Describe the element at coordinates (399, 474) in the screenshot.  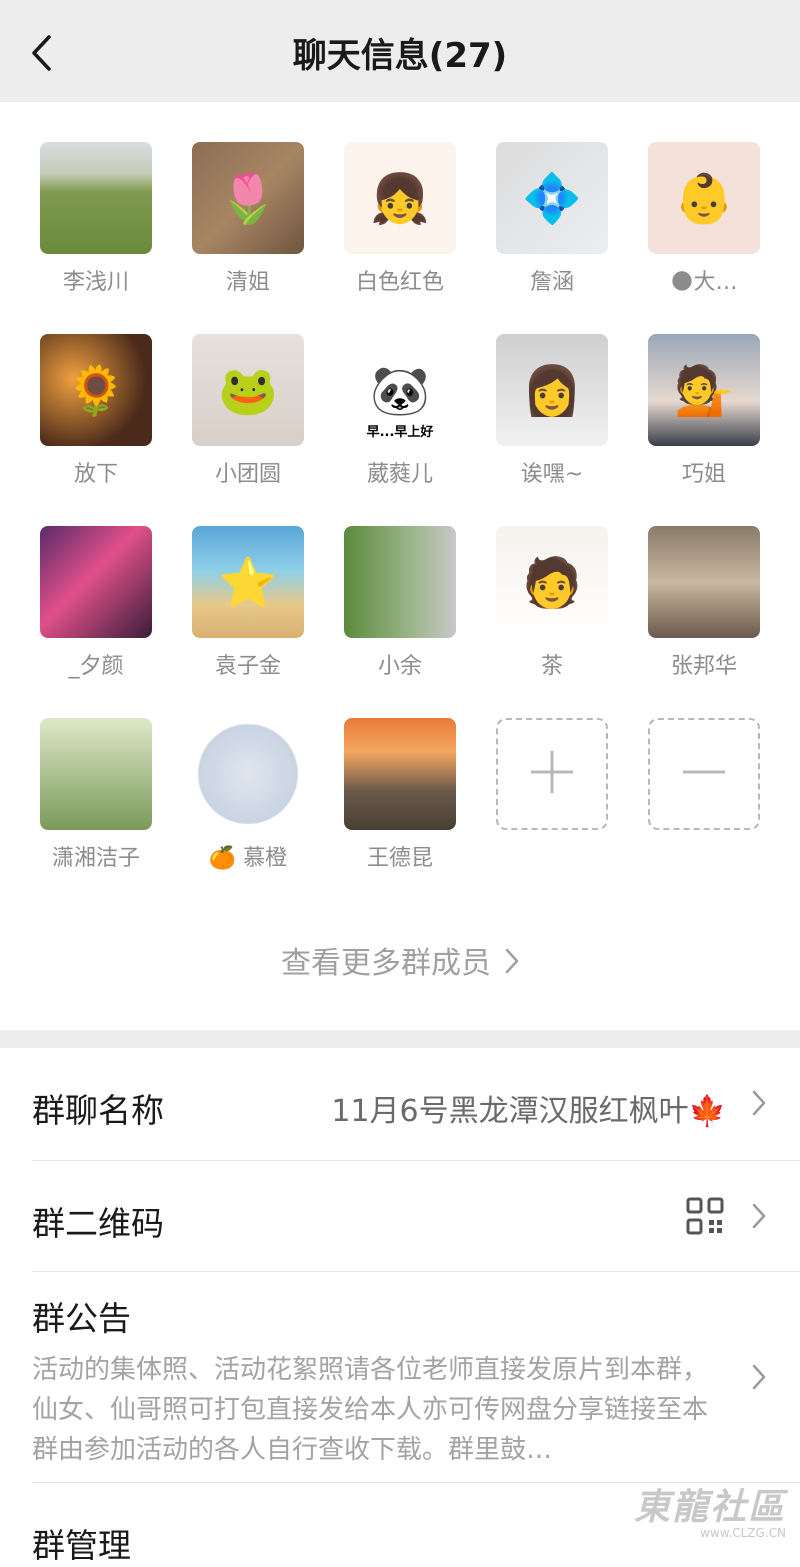
I see `member-name: 葳蕤儿` at that location.